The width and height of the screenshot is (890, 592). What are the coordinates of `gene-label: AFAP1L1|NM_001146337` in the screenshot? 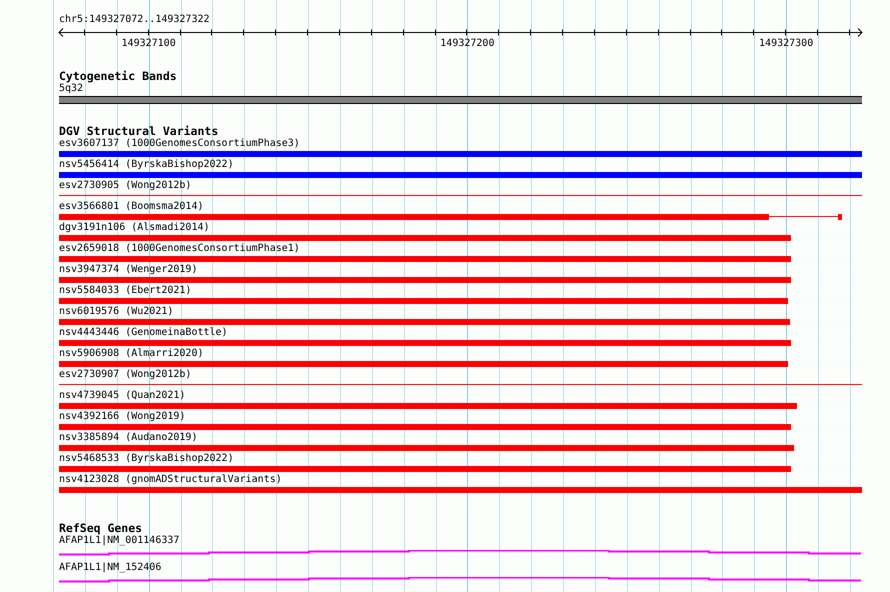 It's located at (119, 541).